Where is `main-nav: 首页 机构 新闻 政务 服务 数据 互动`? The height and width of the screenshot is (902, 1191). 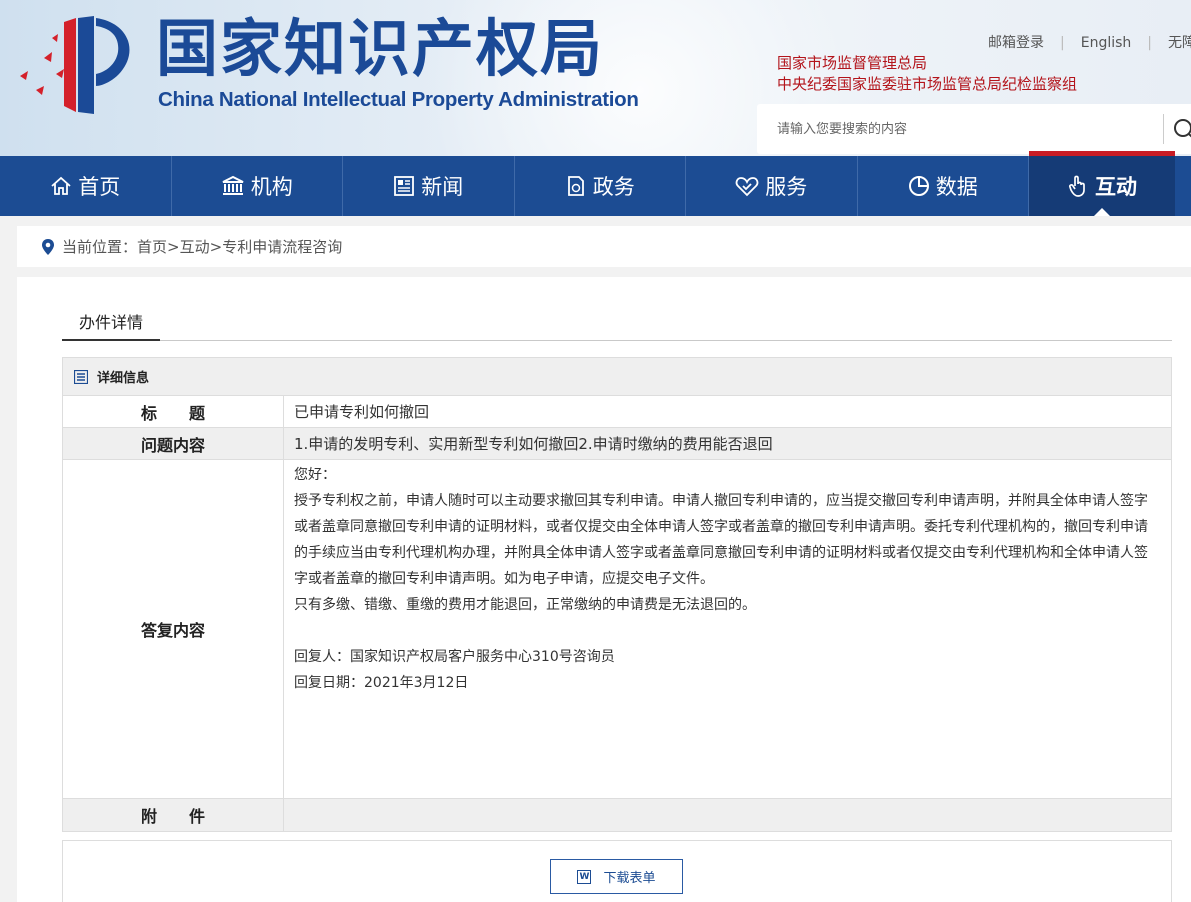 main-nav: 首页 机构 新闻 政务 服务 数据 互动 is located at coordinates (595, 183).